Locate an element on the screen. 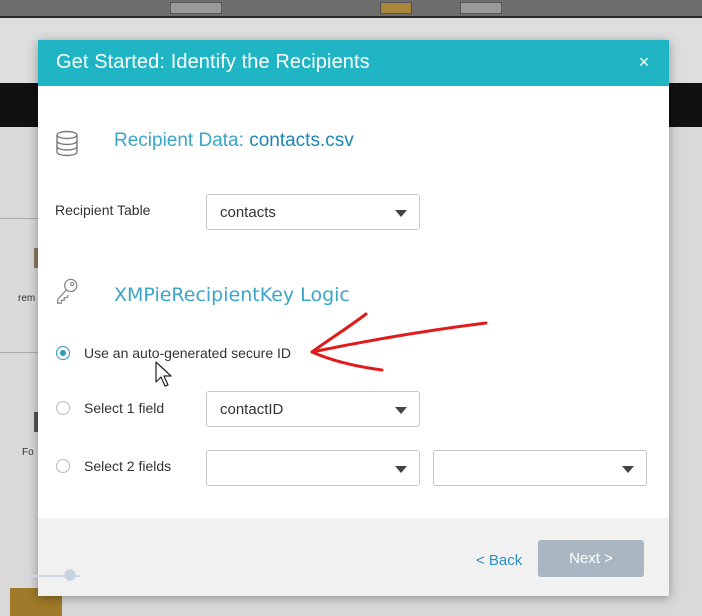 This screenshot has height=616, width=702. select-one-field-radio is located at coordinates (63, 408).